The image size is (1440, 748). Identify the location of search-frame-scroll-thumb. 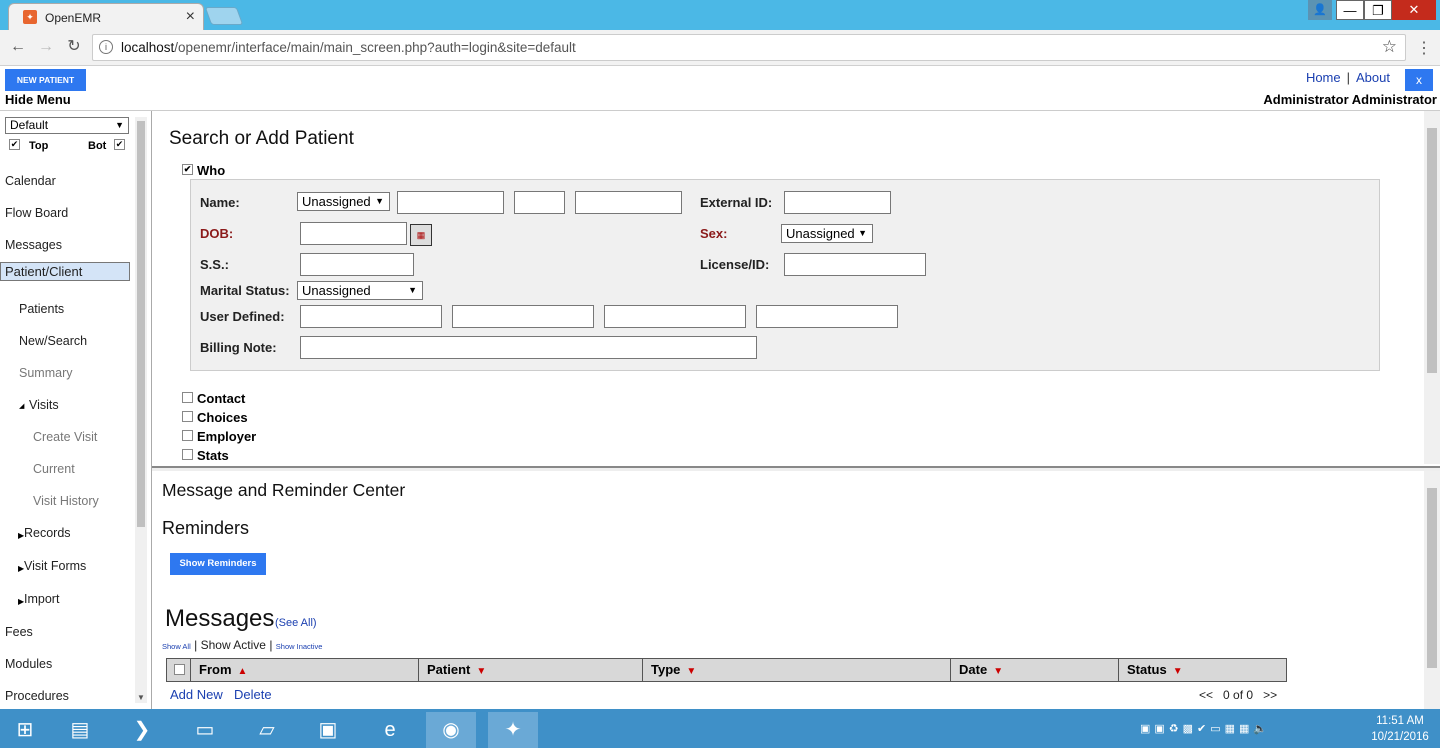
(1432, 250).